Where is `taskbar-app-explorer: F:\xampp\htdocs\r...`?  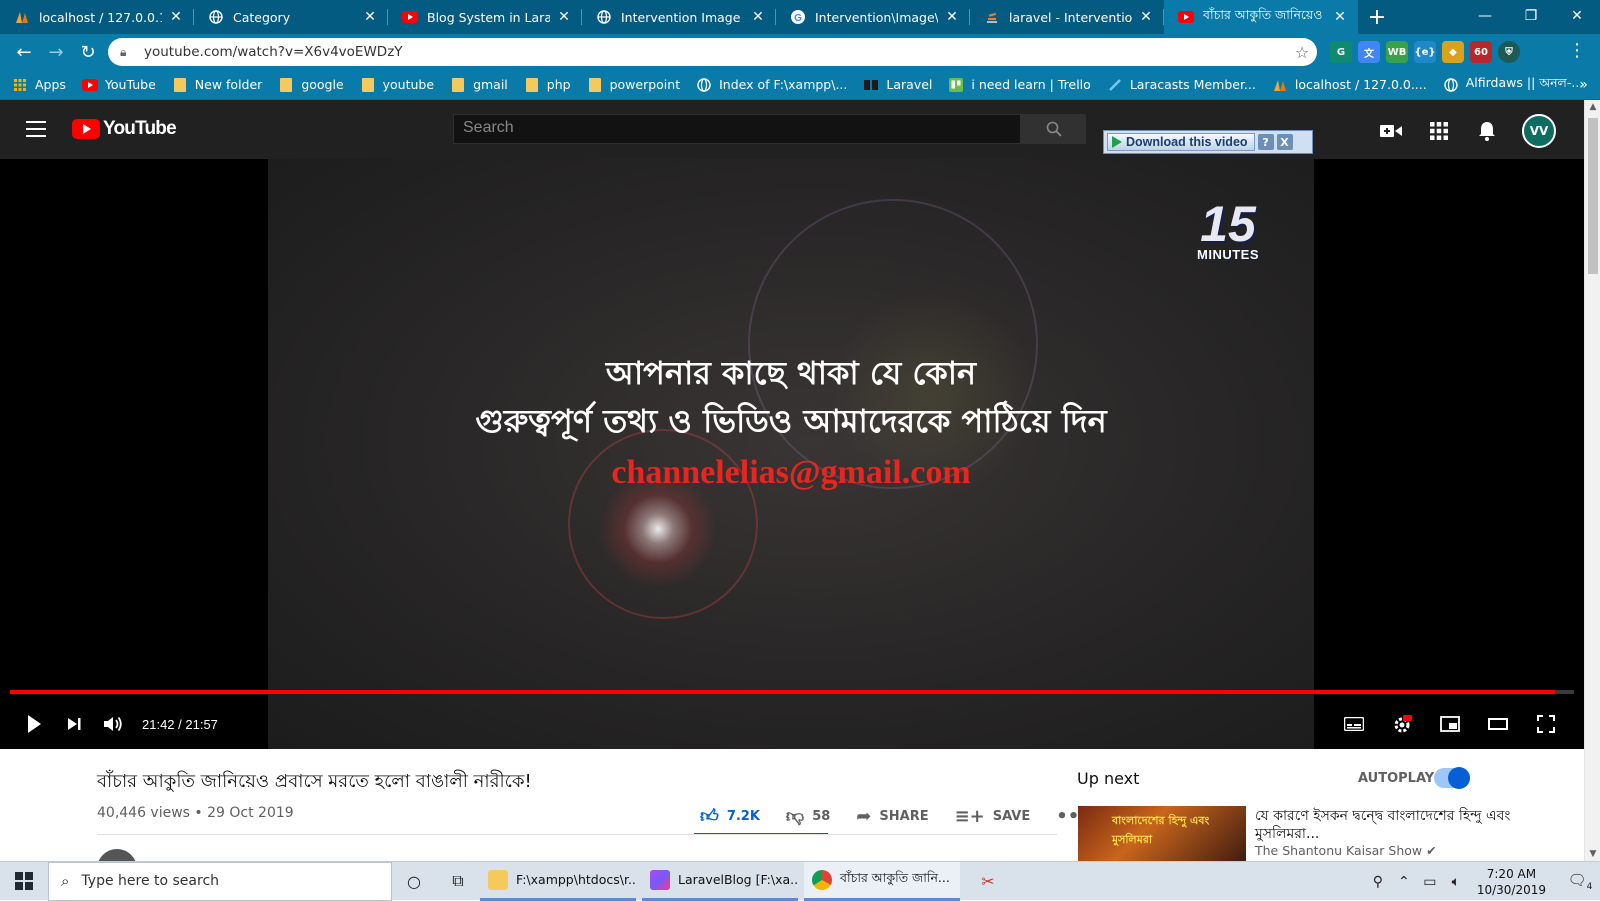
taskbar-app-explorer: F:\xampp\htdocs\r... is located at coordinates (558, 881).